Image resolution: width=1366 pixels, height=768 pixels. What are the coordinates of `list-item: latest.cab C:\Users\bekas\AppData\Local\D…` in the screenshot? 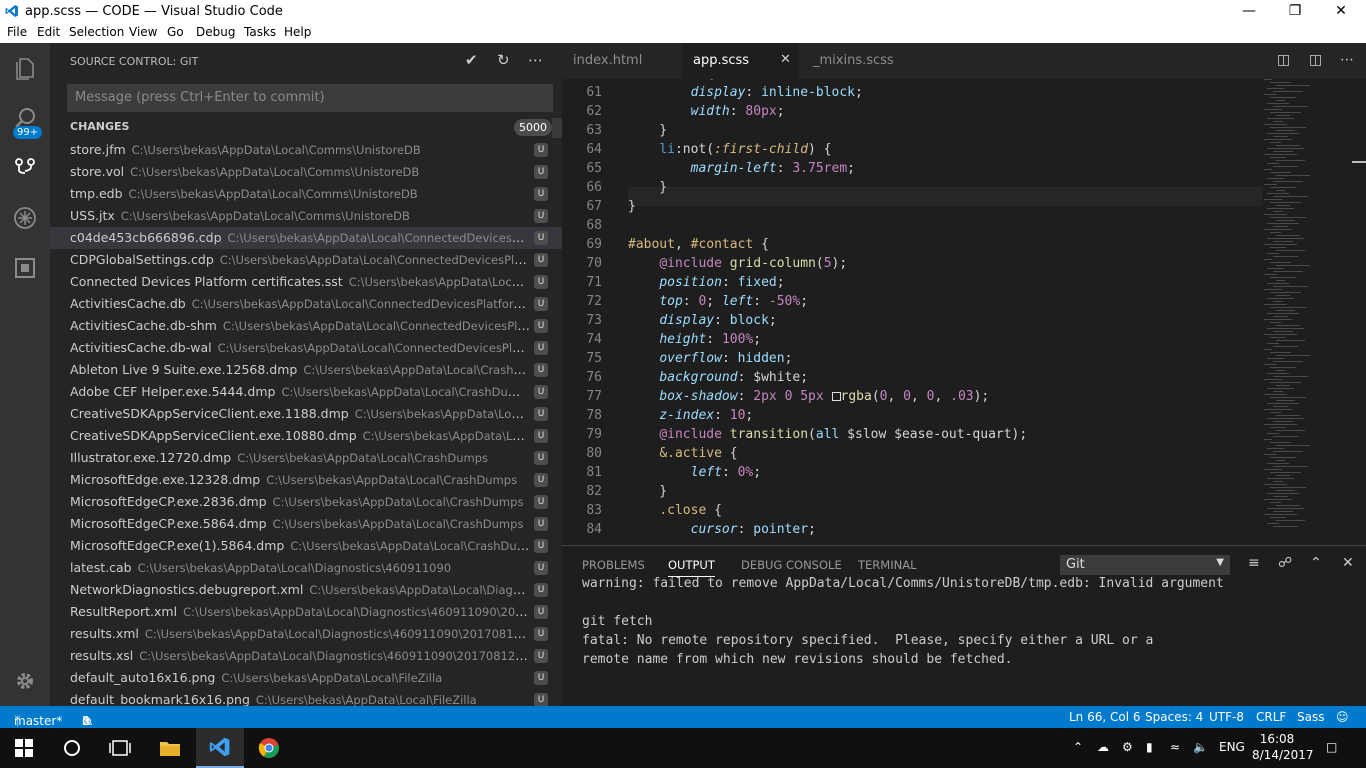 It's located at (306, 568).